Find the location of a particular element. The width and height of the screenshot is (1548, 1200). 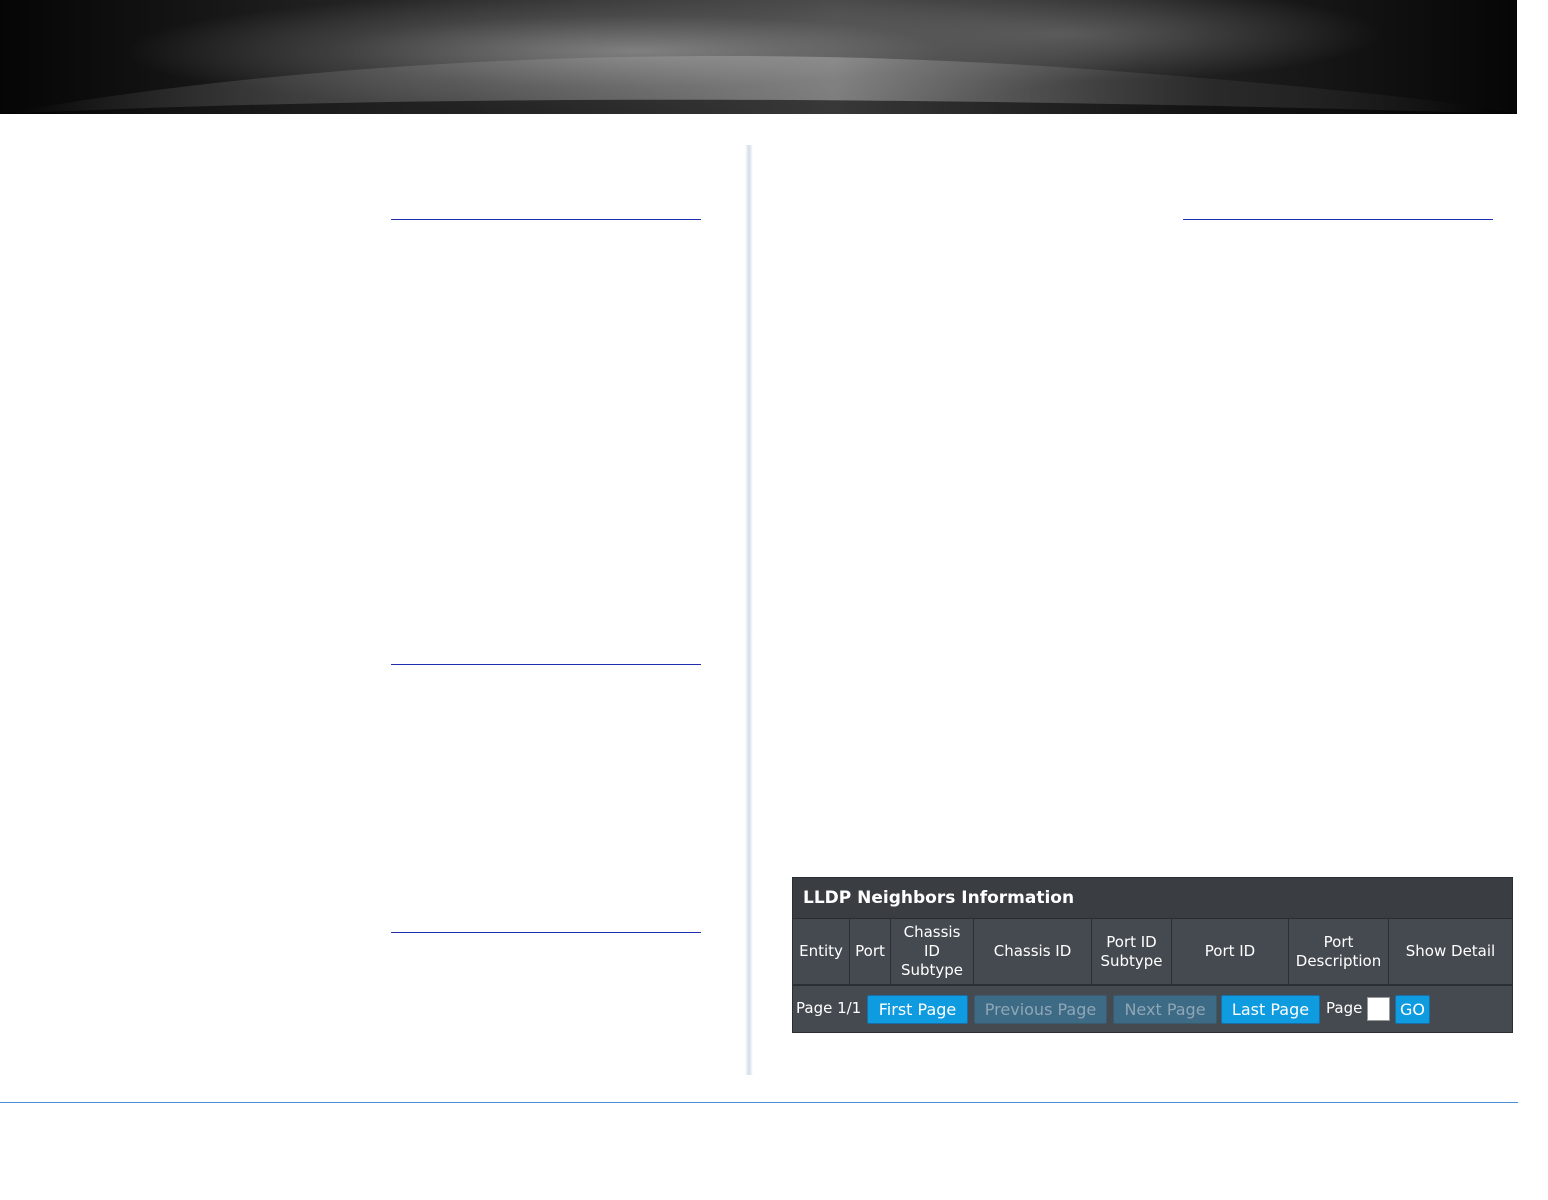

column-header-show-detail: Show Detail is located at coordinates (1450, 951).